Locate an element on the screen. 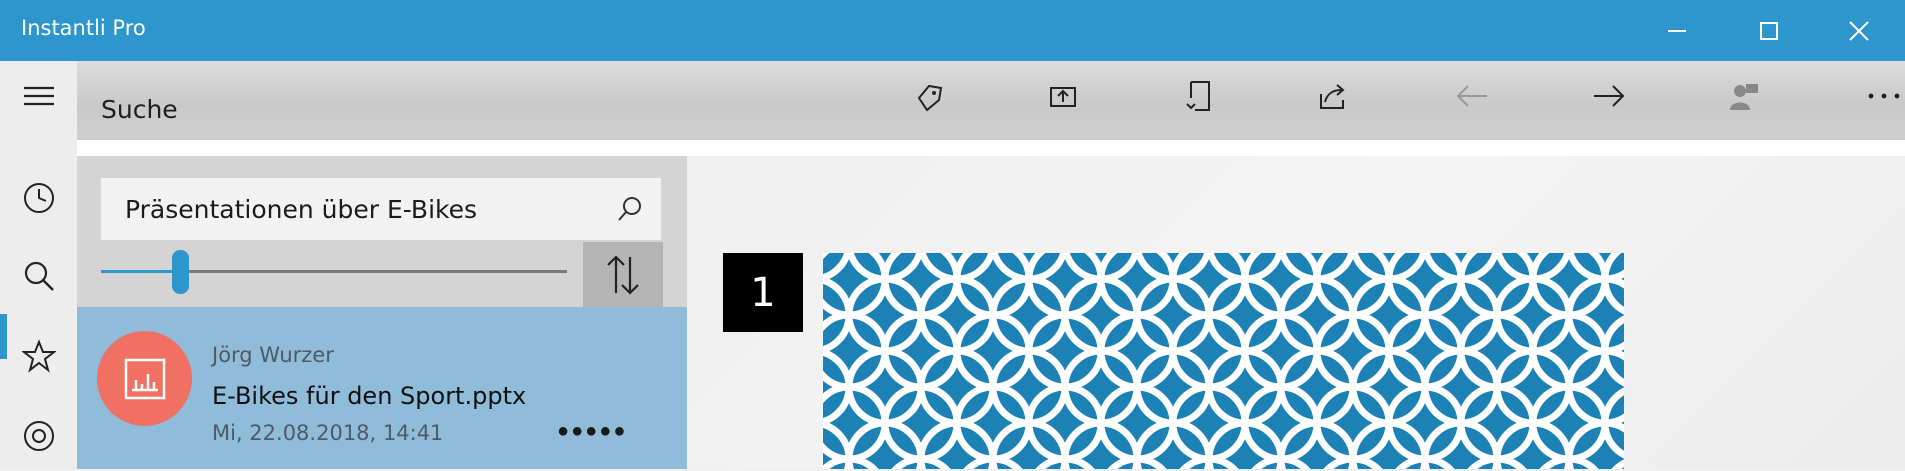 The image size is (1905, 471). sort-button is located at coordinates (623, 275).